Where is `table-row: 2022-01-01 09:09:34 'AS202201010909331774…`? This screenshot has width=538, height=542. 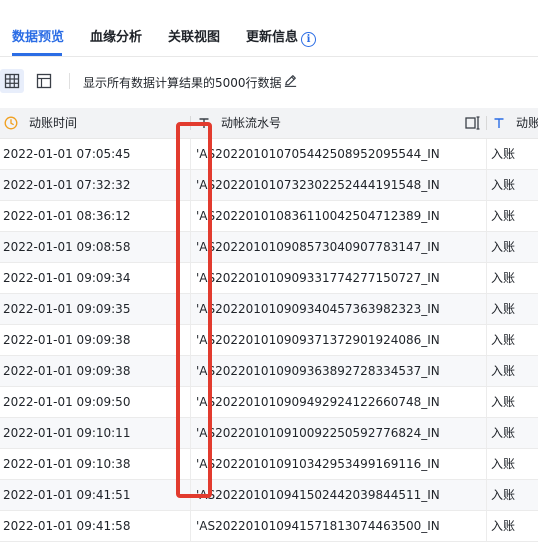
table-row: 2022-01-01 09:09:34 'AS202201010909331774… is located at coordinates (269, 278).